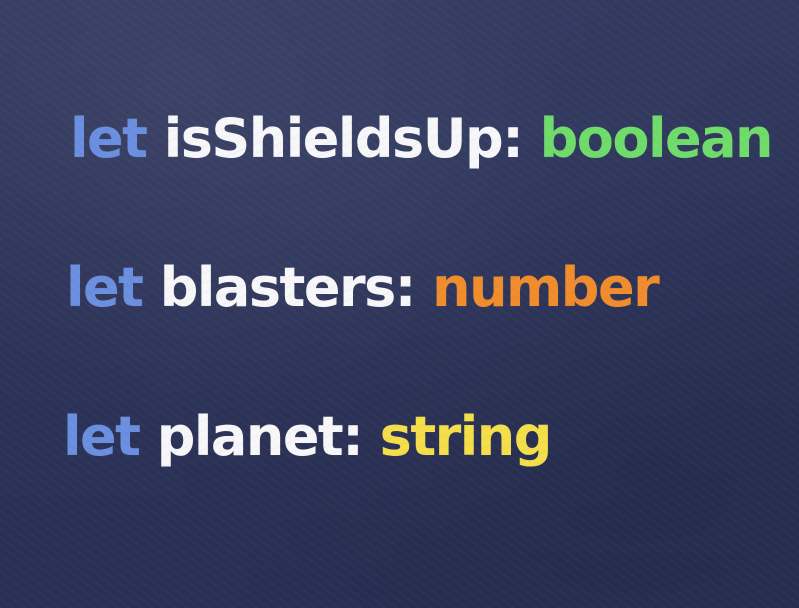 The image size is (799, 608). Describe the element at coordinates (466, 436) in the screenshot. I see `type-annotation: string` at that location.